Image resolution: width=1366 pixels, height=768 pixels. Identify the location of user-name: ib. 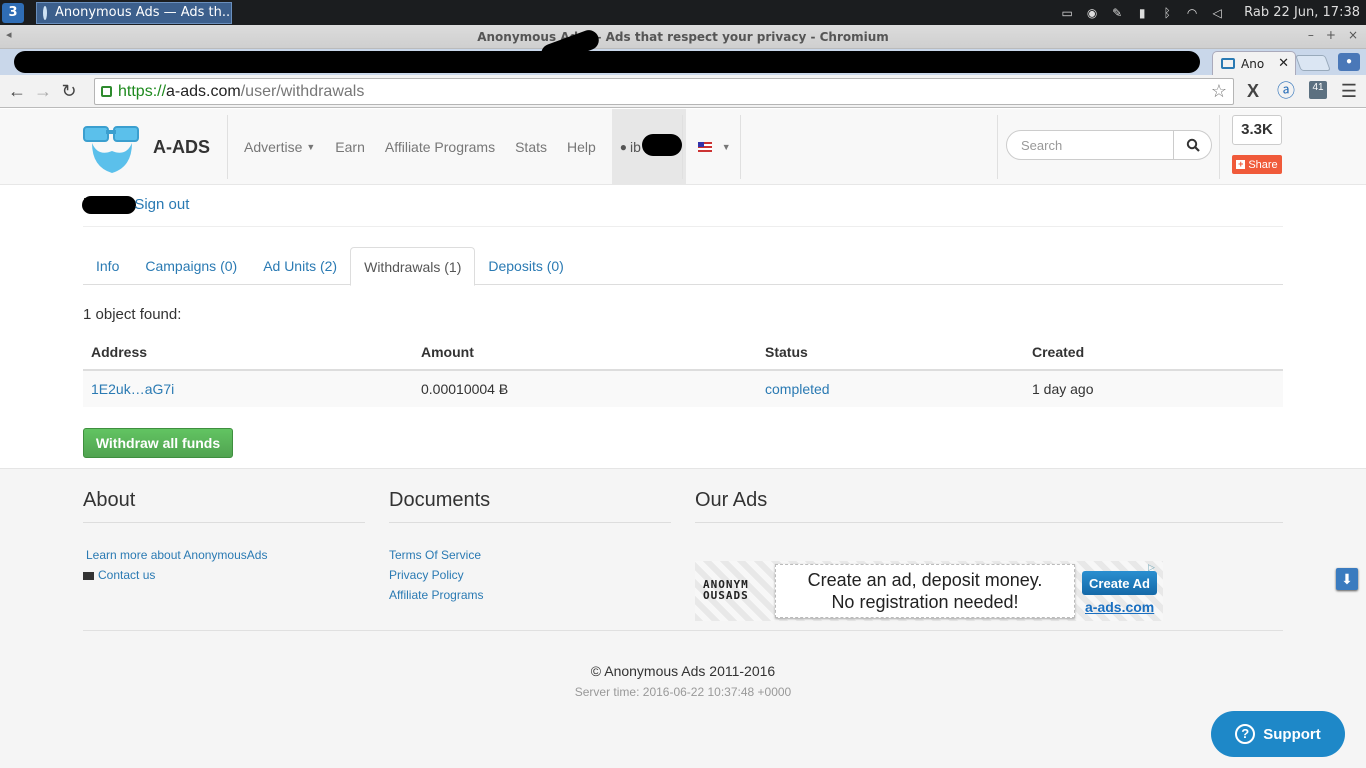
(635, 147).